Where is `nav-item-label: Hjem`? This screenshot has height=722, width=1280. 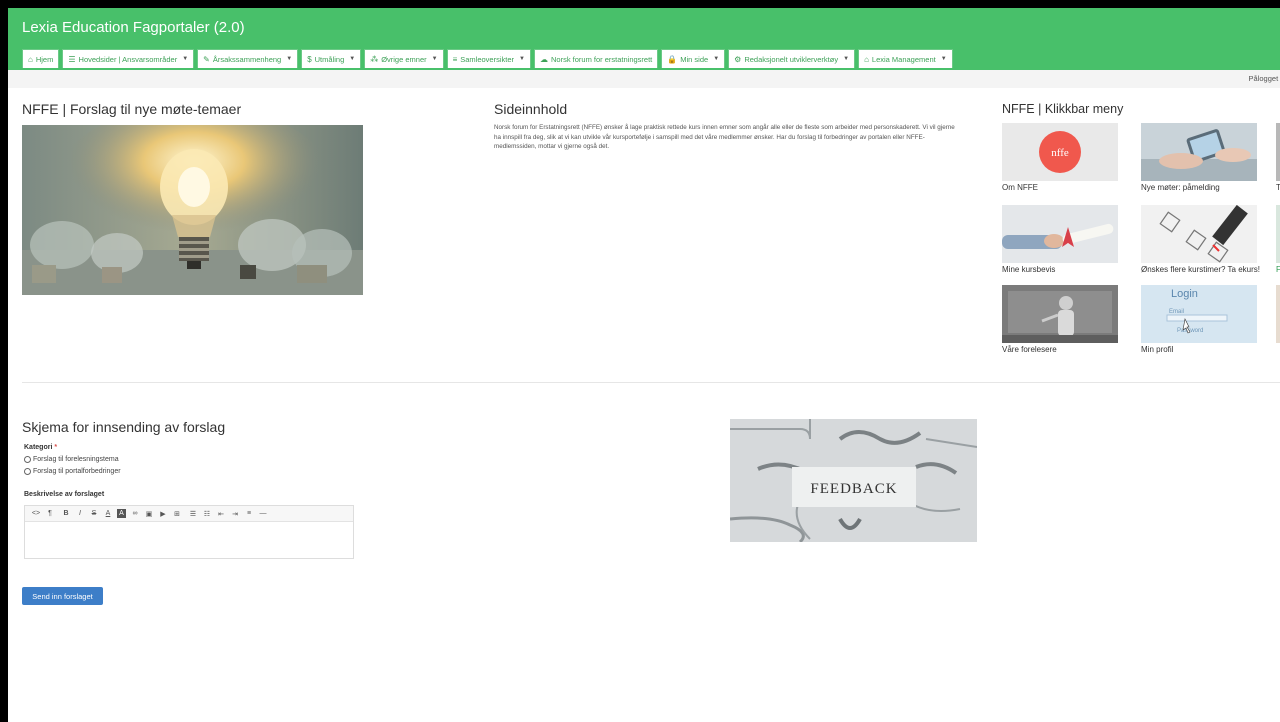 nav-item-label: Hjem is located at coordinates (44, 59).